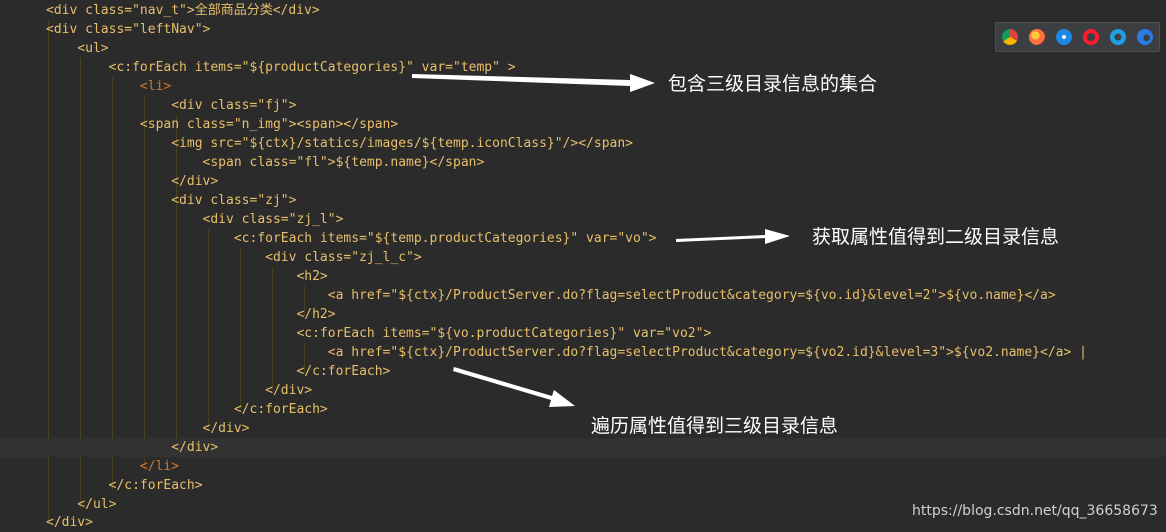  I want to click on arrow-to-level3-label, so click(514, 387).